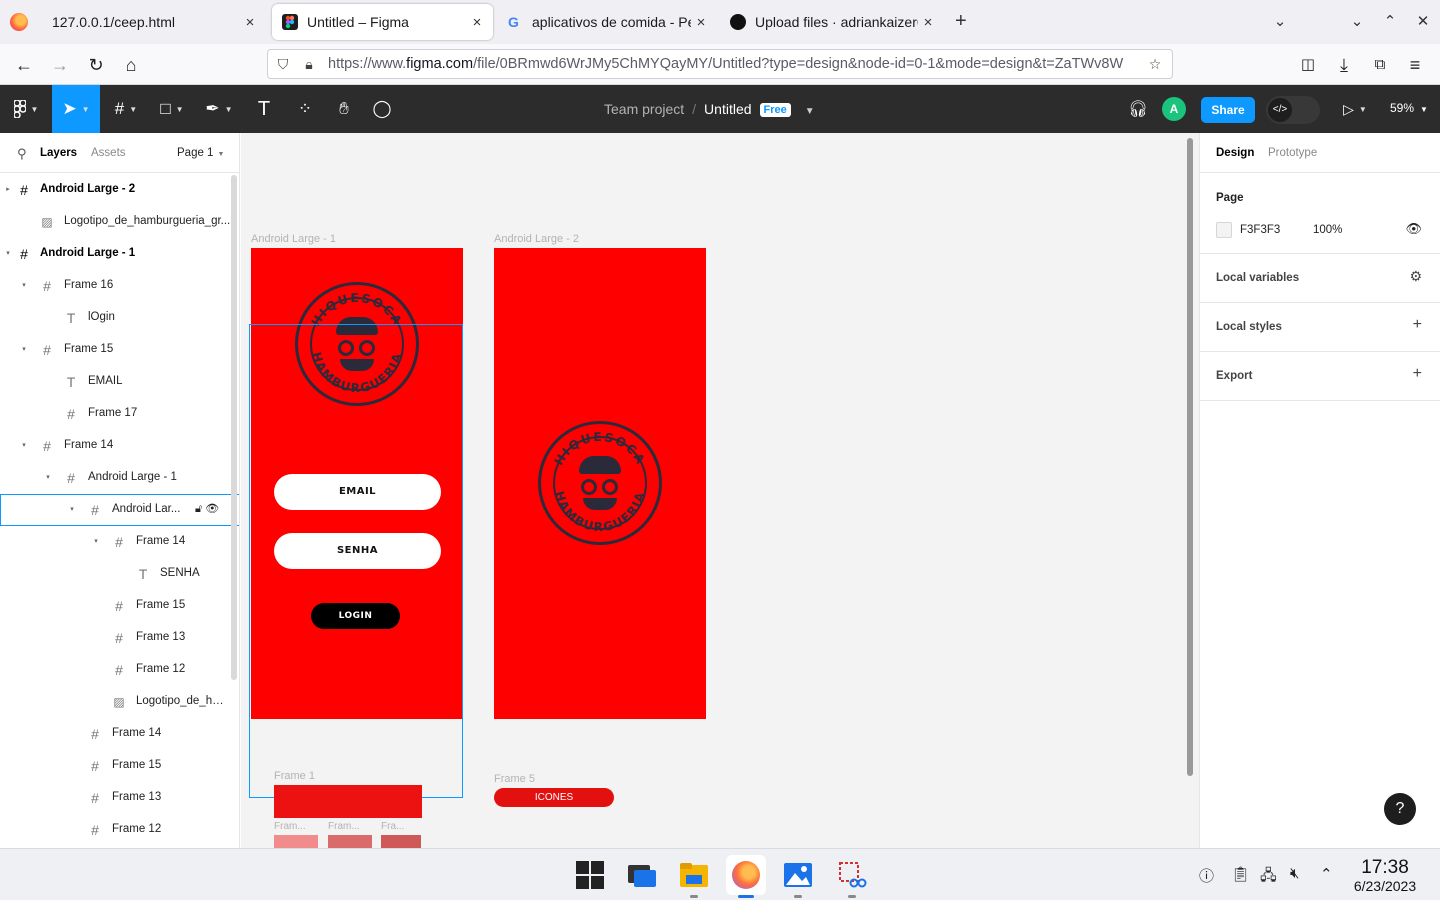  What do you see at coordinates (116, 574) in the screenshot?
I see `layer-row: T SENHA` at bounding box center [116, 574].